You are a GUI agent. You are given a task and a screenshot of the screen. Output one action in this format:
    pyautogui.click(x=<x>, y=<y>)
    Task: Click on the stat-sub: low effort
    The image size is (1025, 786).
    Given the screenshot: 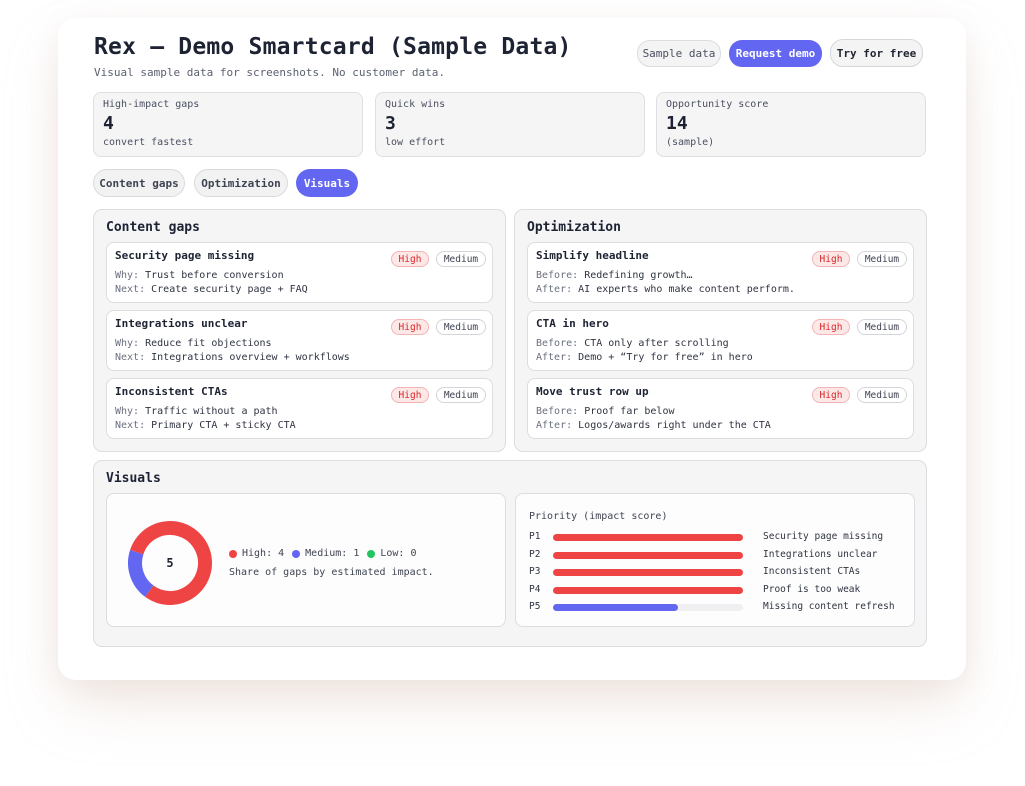 What is the action you would take?
    pyautogui.click(x=415, y=142)
    